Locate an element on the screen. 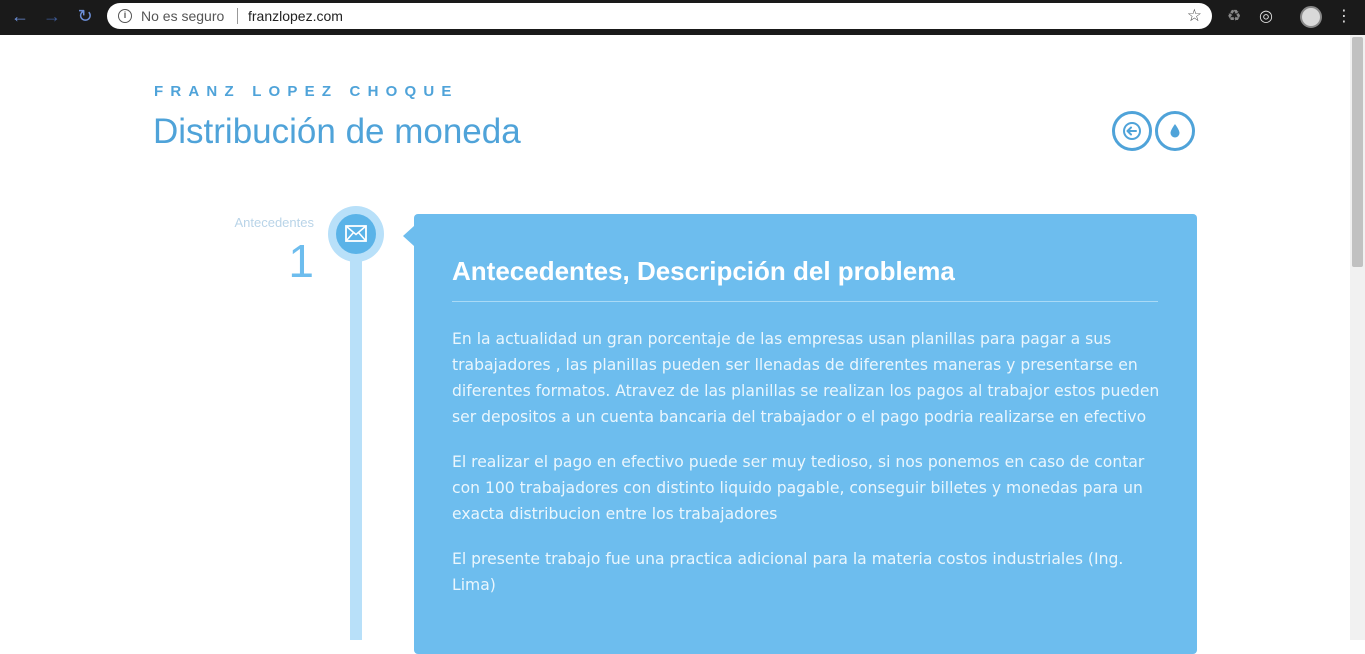 The height and width of the screenshot is (654, 1365). browser-menu-icon: ⋮ is located at coordinates (1344, 17).